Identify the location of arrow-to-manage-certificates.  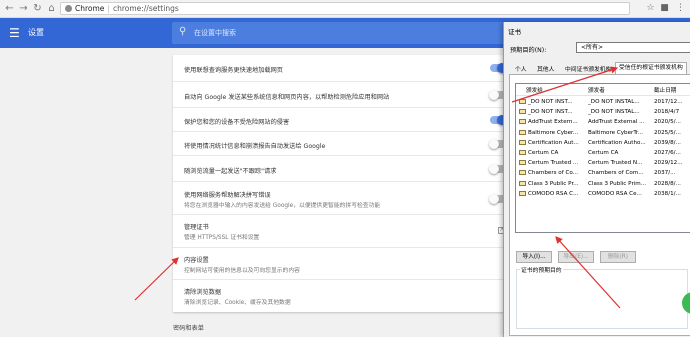
(156, 279).